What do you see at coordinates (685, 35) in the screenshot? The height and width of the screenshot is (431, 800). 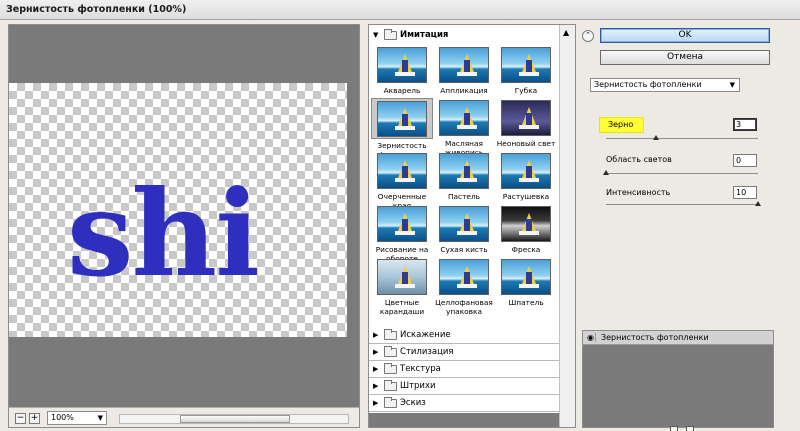 I see `ok-button: OK` at bounding box center [685, 35].